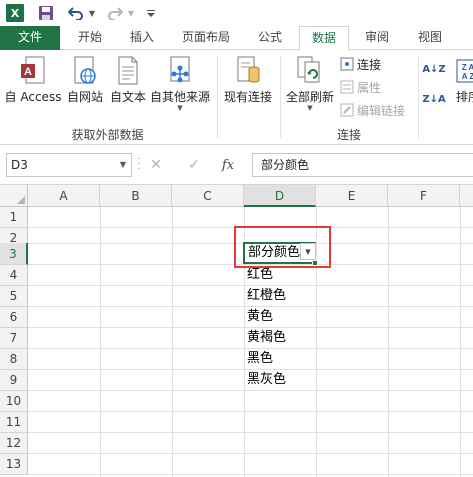  I want to click on properties-icon, so click(347, 87).